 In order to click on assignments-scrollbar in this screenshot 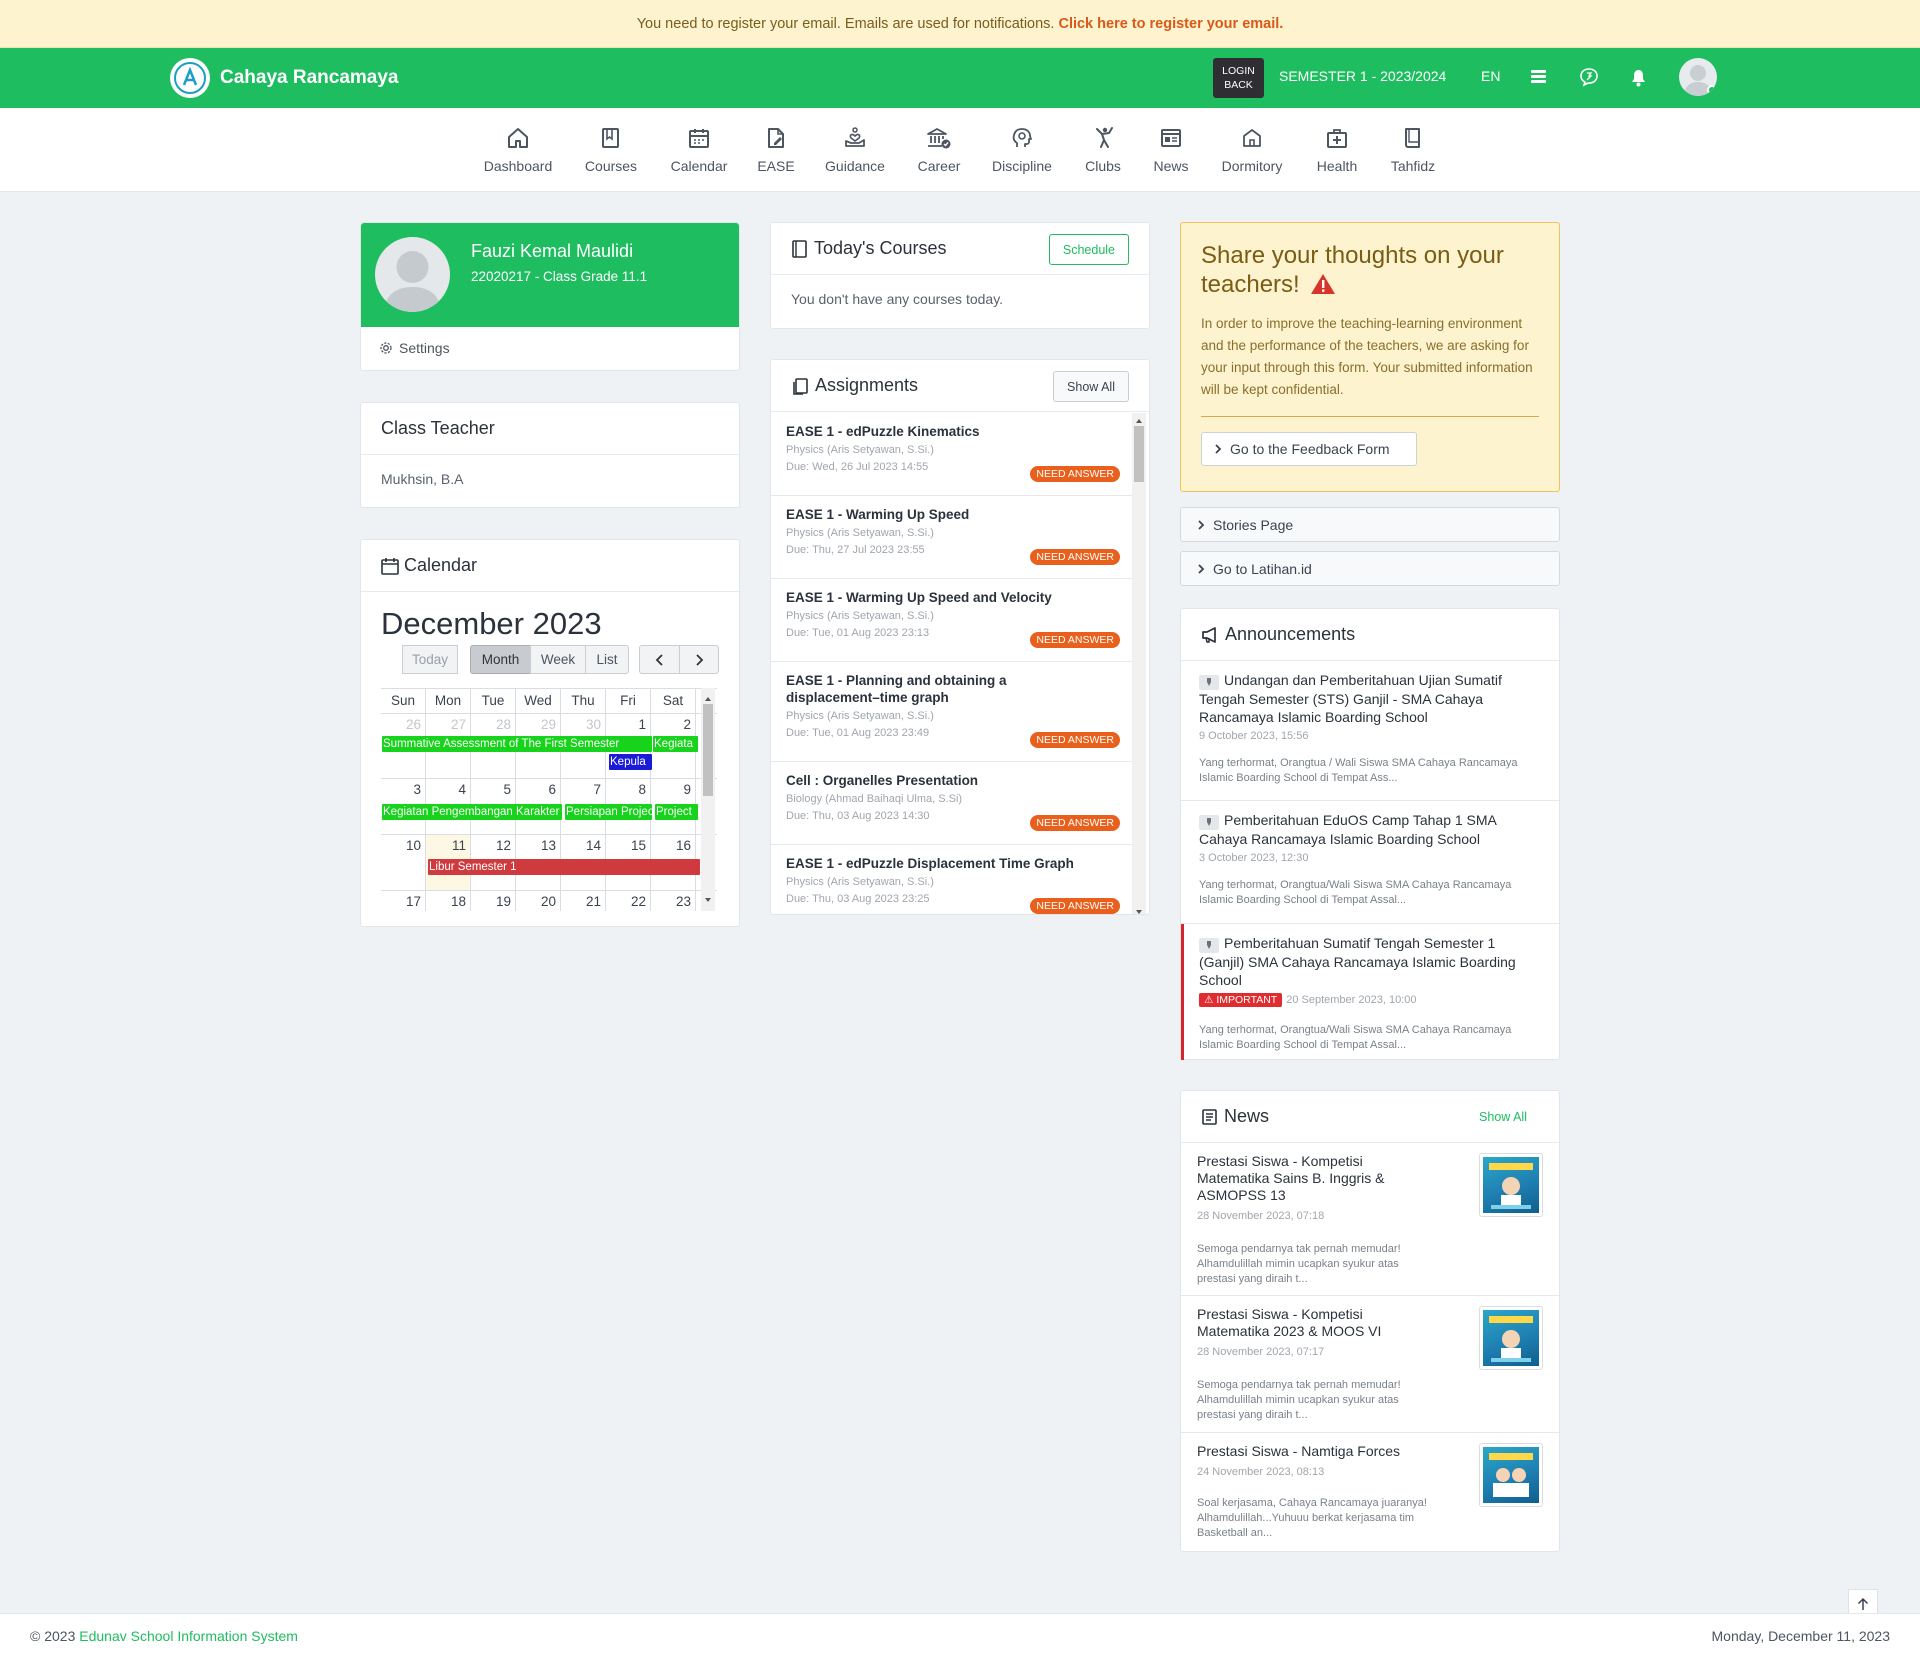, I will do `click(1139, 663)`.